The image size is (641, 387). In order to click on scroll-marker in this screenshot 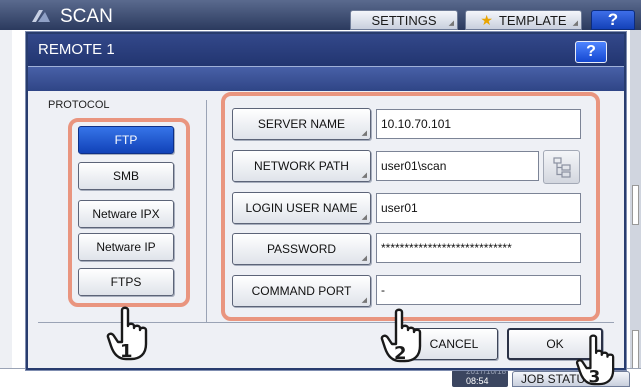, I will do `click(635, 205)`.